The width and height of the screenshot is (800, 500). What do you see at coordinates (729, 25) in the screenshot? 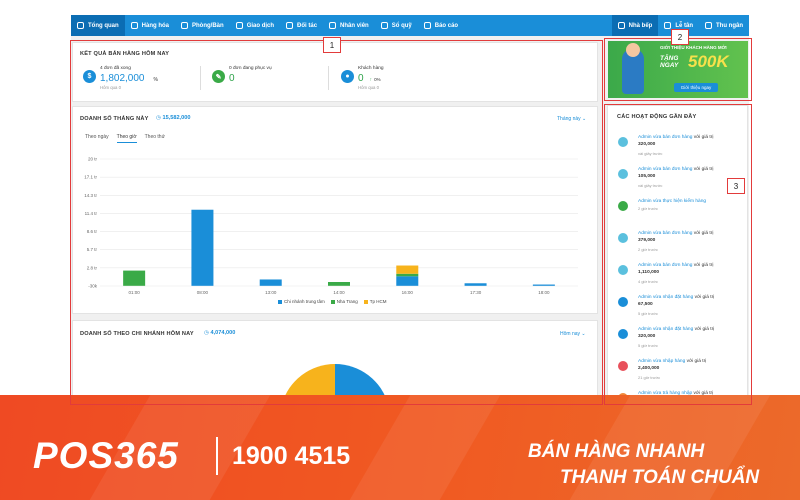
I see `nav-item-label: Thu ngân` at bounding box center [729, 25].